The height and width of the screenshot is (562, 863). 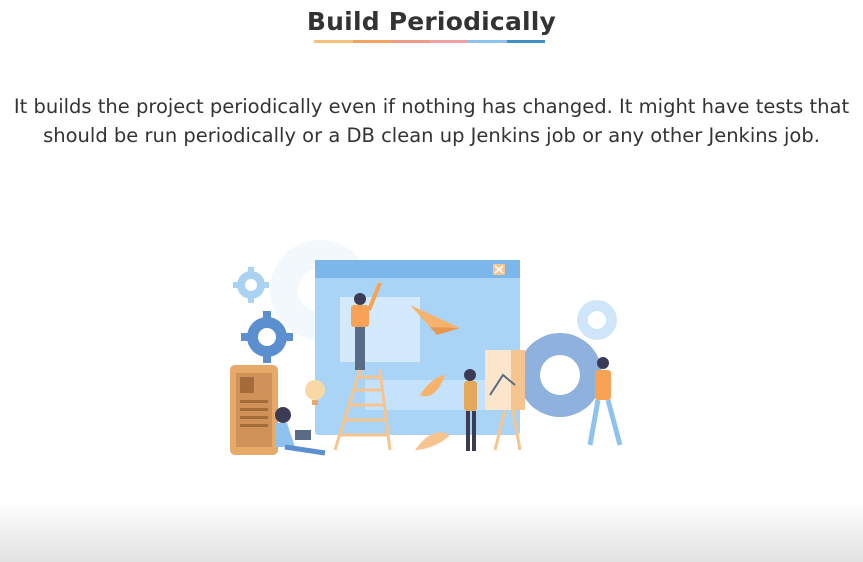 What do you see at coordinates (429, 41) in the screenshot?
I see `title-underline` at bounding box center [429, 41].